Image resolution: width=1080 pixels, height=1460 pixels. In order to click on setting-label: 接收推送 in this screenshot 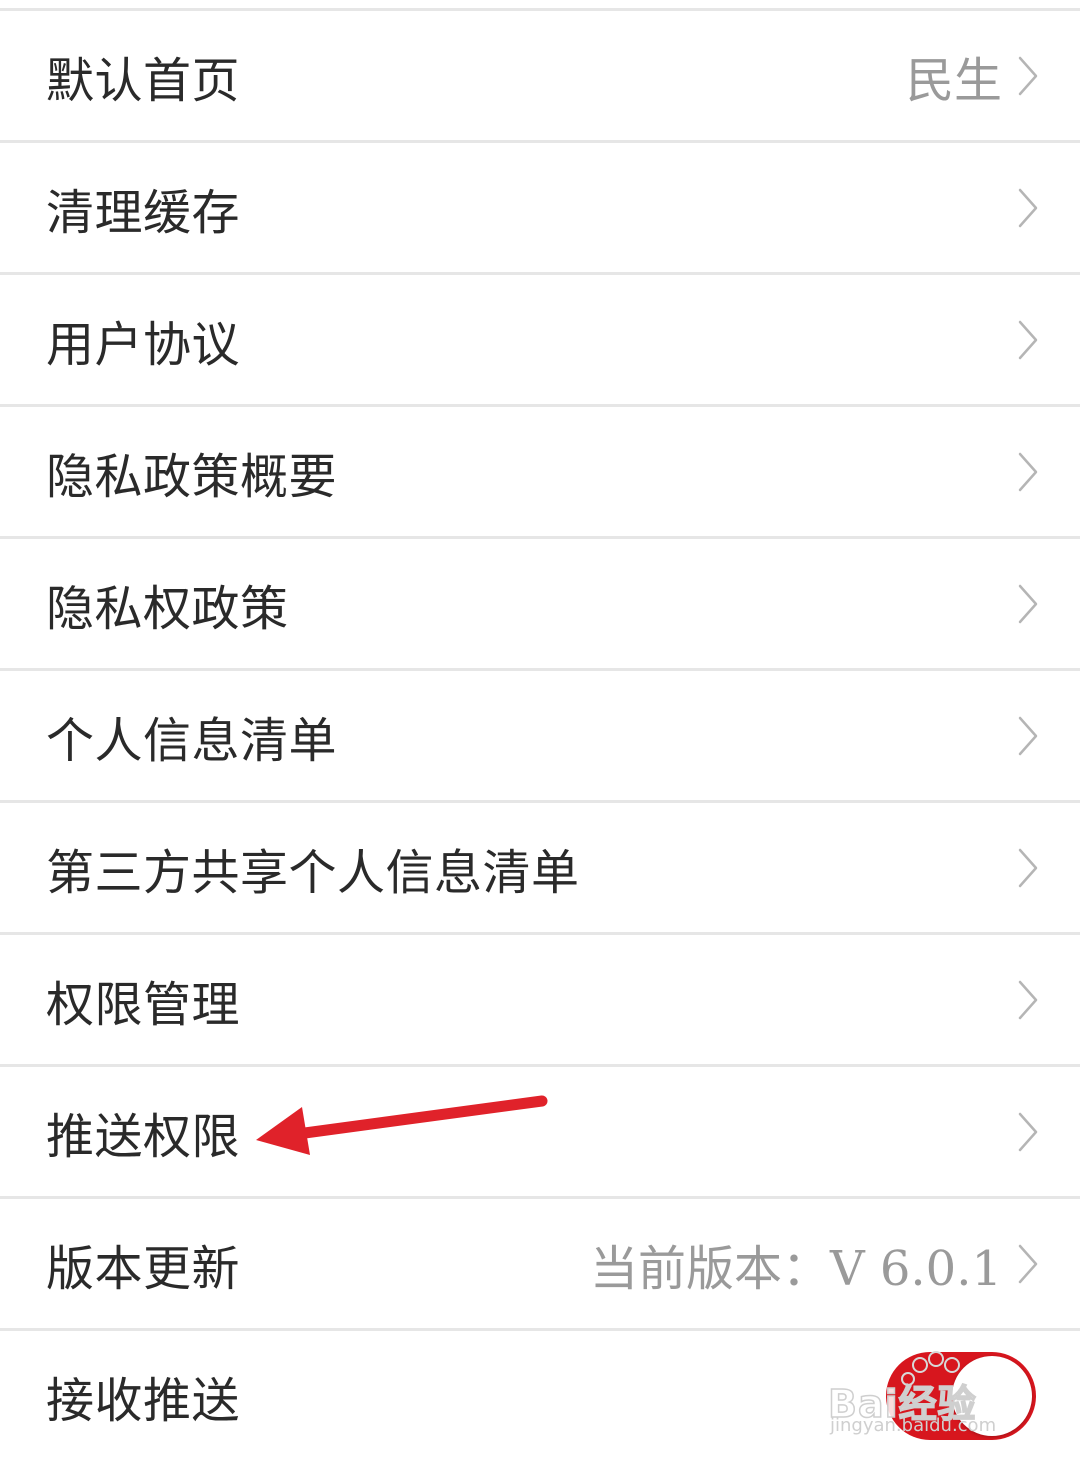, I will do `click(143, 1400)`.